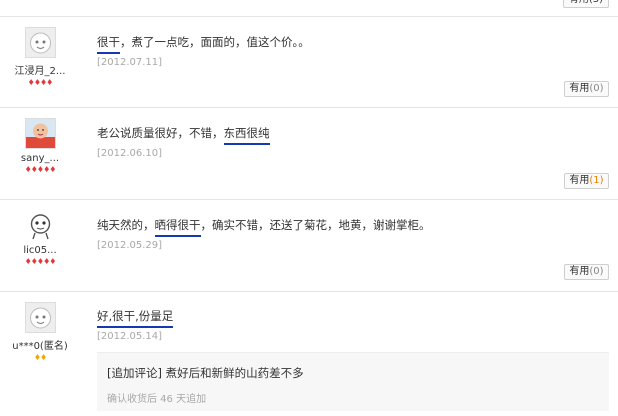 The image size is (618, 416). I want to click on baby-photo-icon, so click(40, 133).